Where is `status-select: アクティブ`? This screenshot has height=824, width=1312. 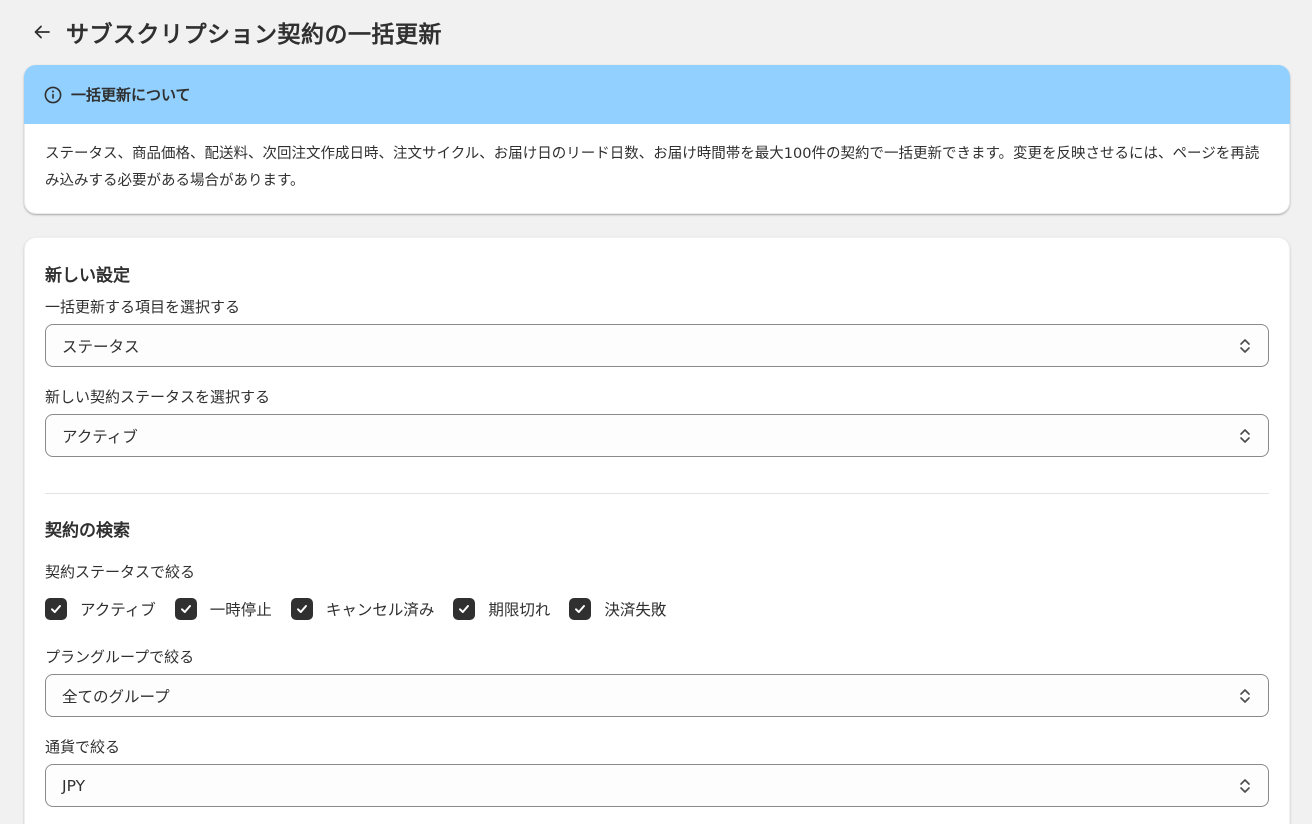 status-select: アクティブ is located at coordinates (657, 435).